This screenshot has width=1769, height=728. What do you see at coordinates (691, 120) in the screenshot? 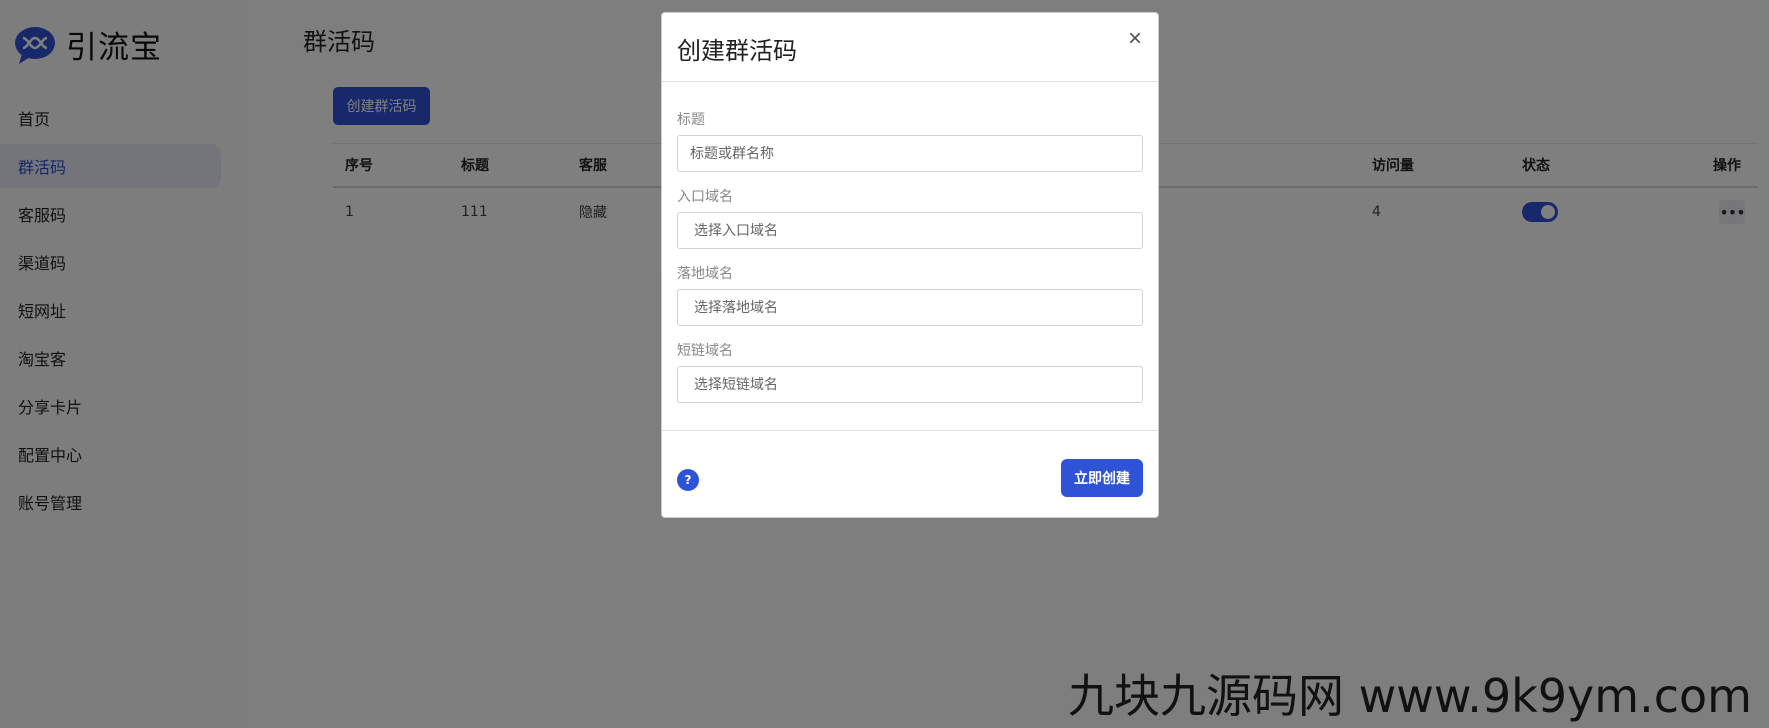
I see `title-label: 标题` at bounding box center [691, 120].